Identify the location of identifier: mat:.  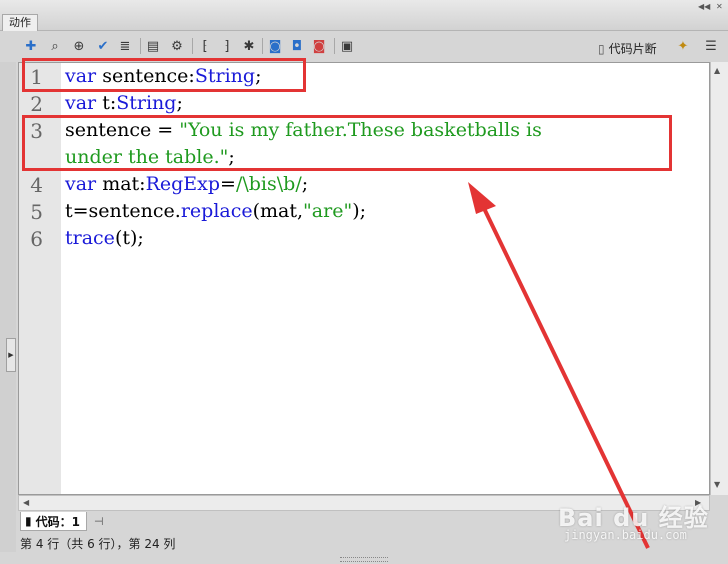
(121, 184).